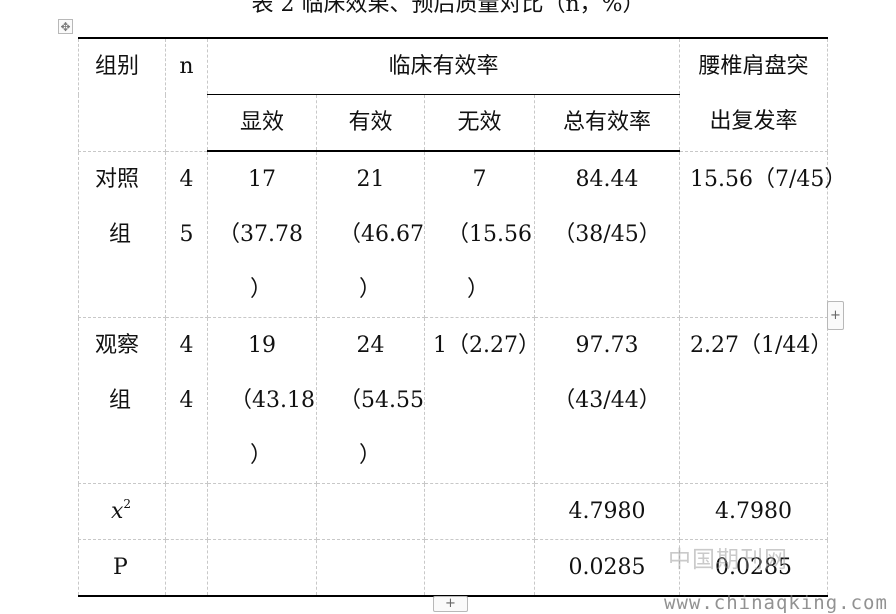 The height and width of the screenshot is (614, 896). What do you see at coordinates (607, 511) in the screenshot?
I see `stat-total: 4.7980` at bounding box center [607, 511].